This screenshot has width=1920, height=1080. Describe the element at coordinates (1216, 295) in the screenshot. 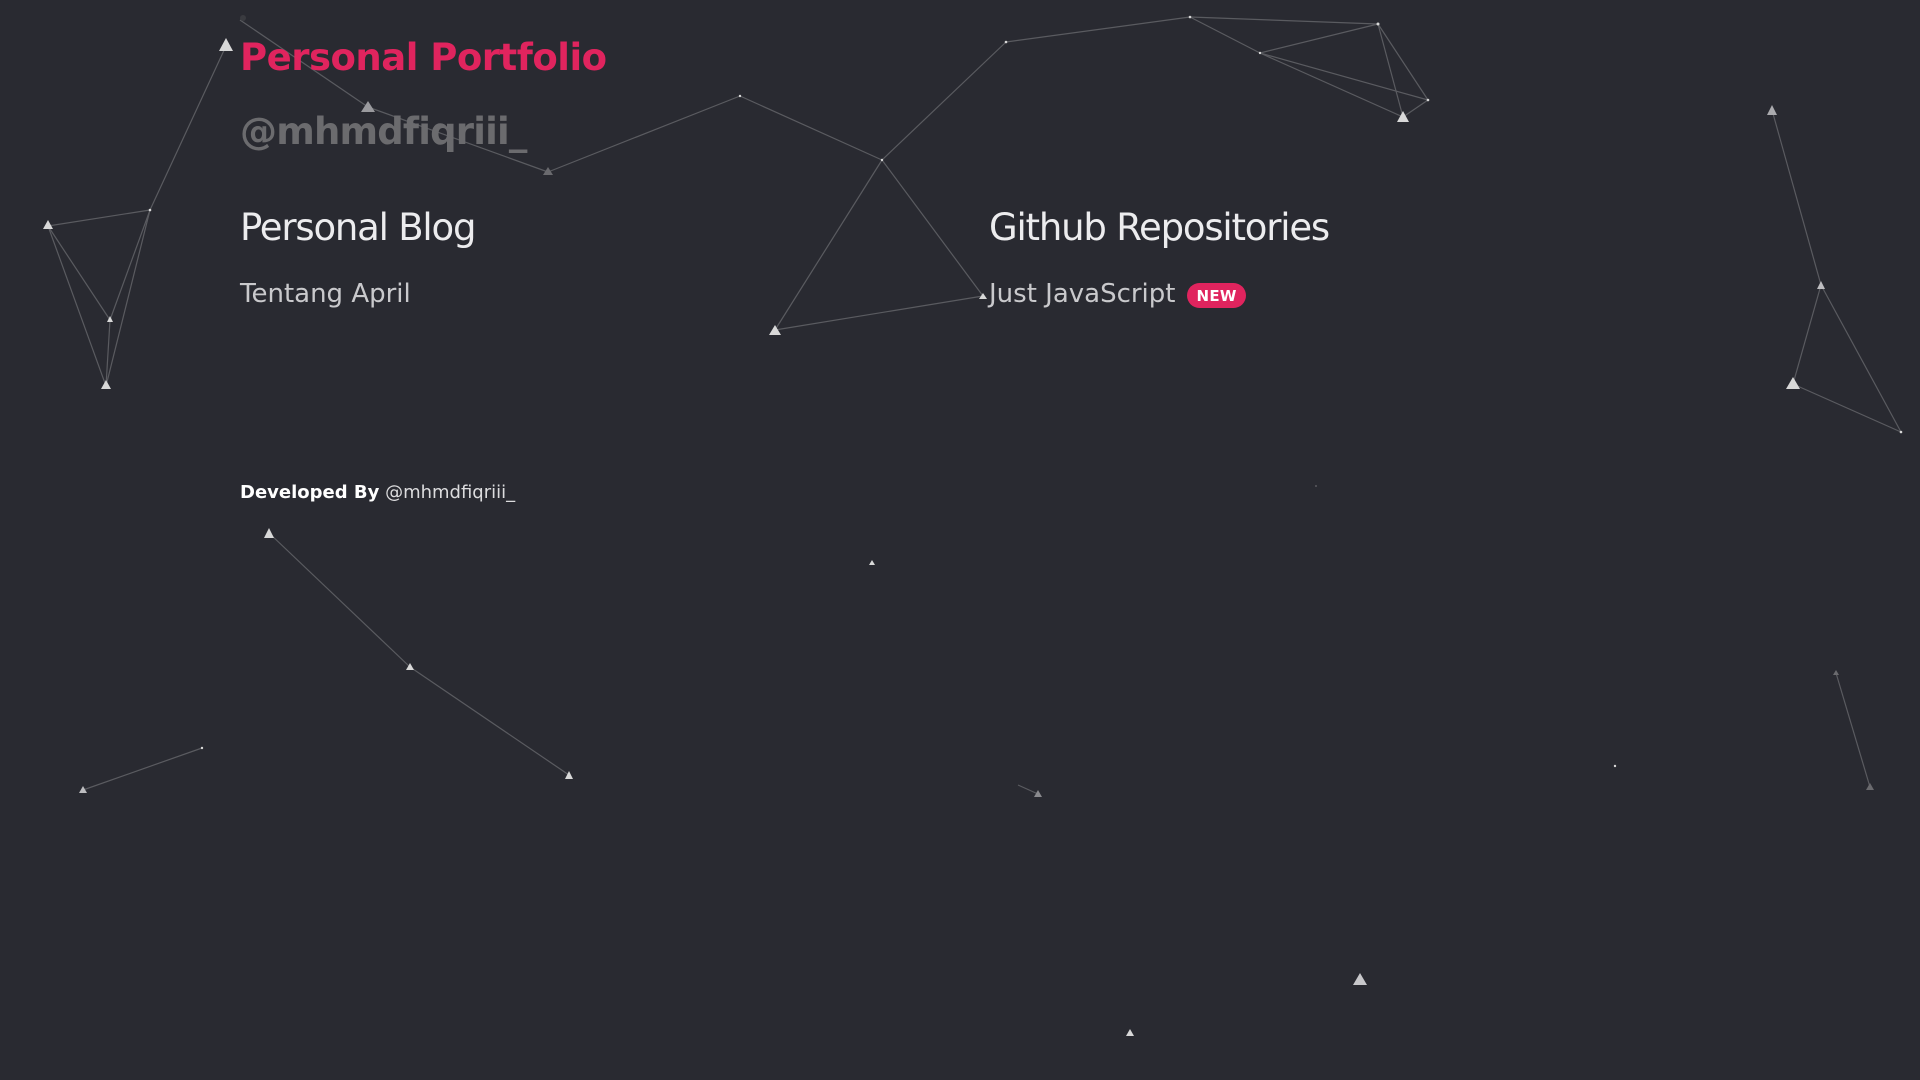

I see `new-badge: NEW` at that location.